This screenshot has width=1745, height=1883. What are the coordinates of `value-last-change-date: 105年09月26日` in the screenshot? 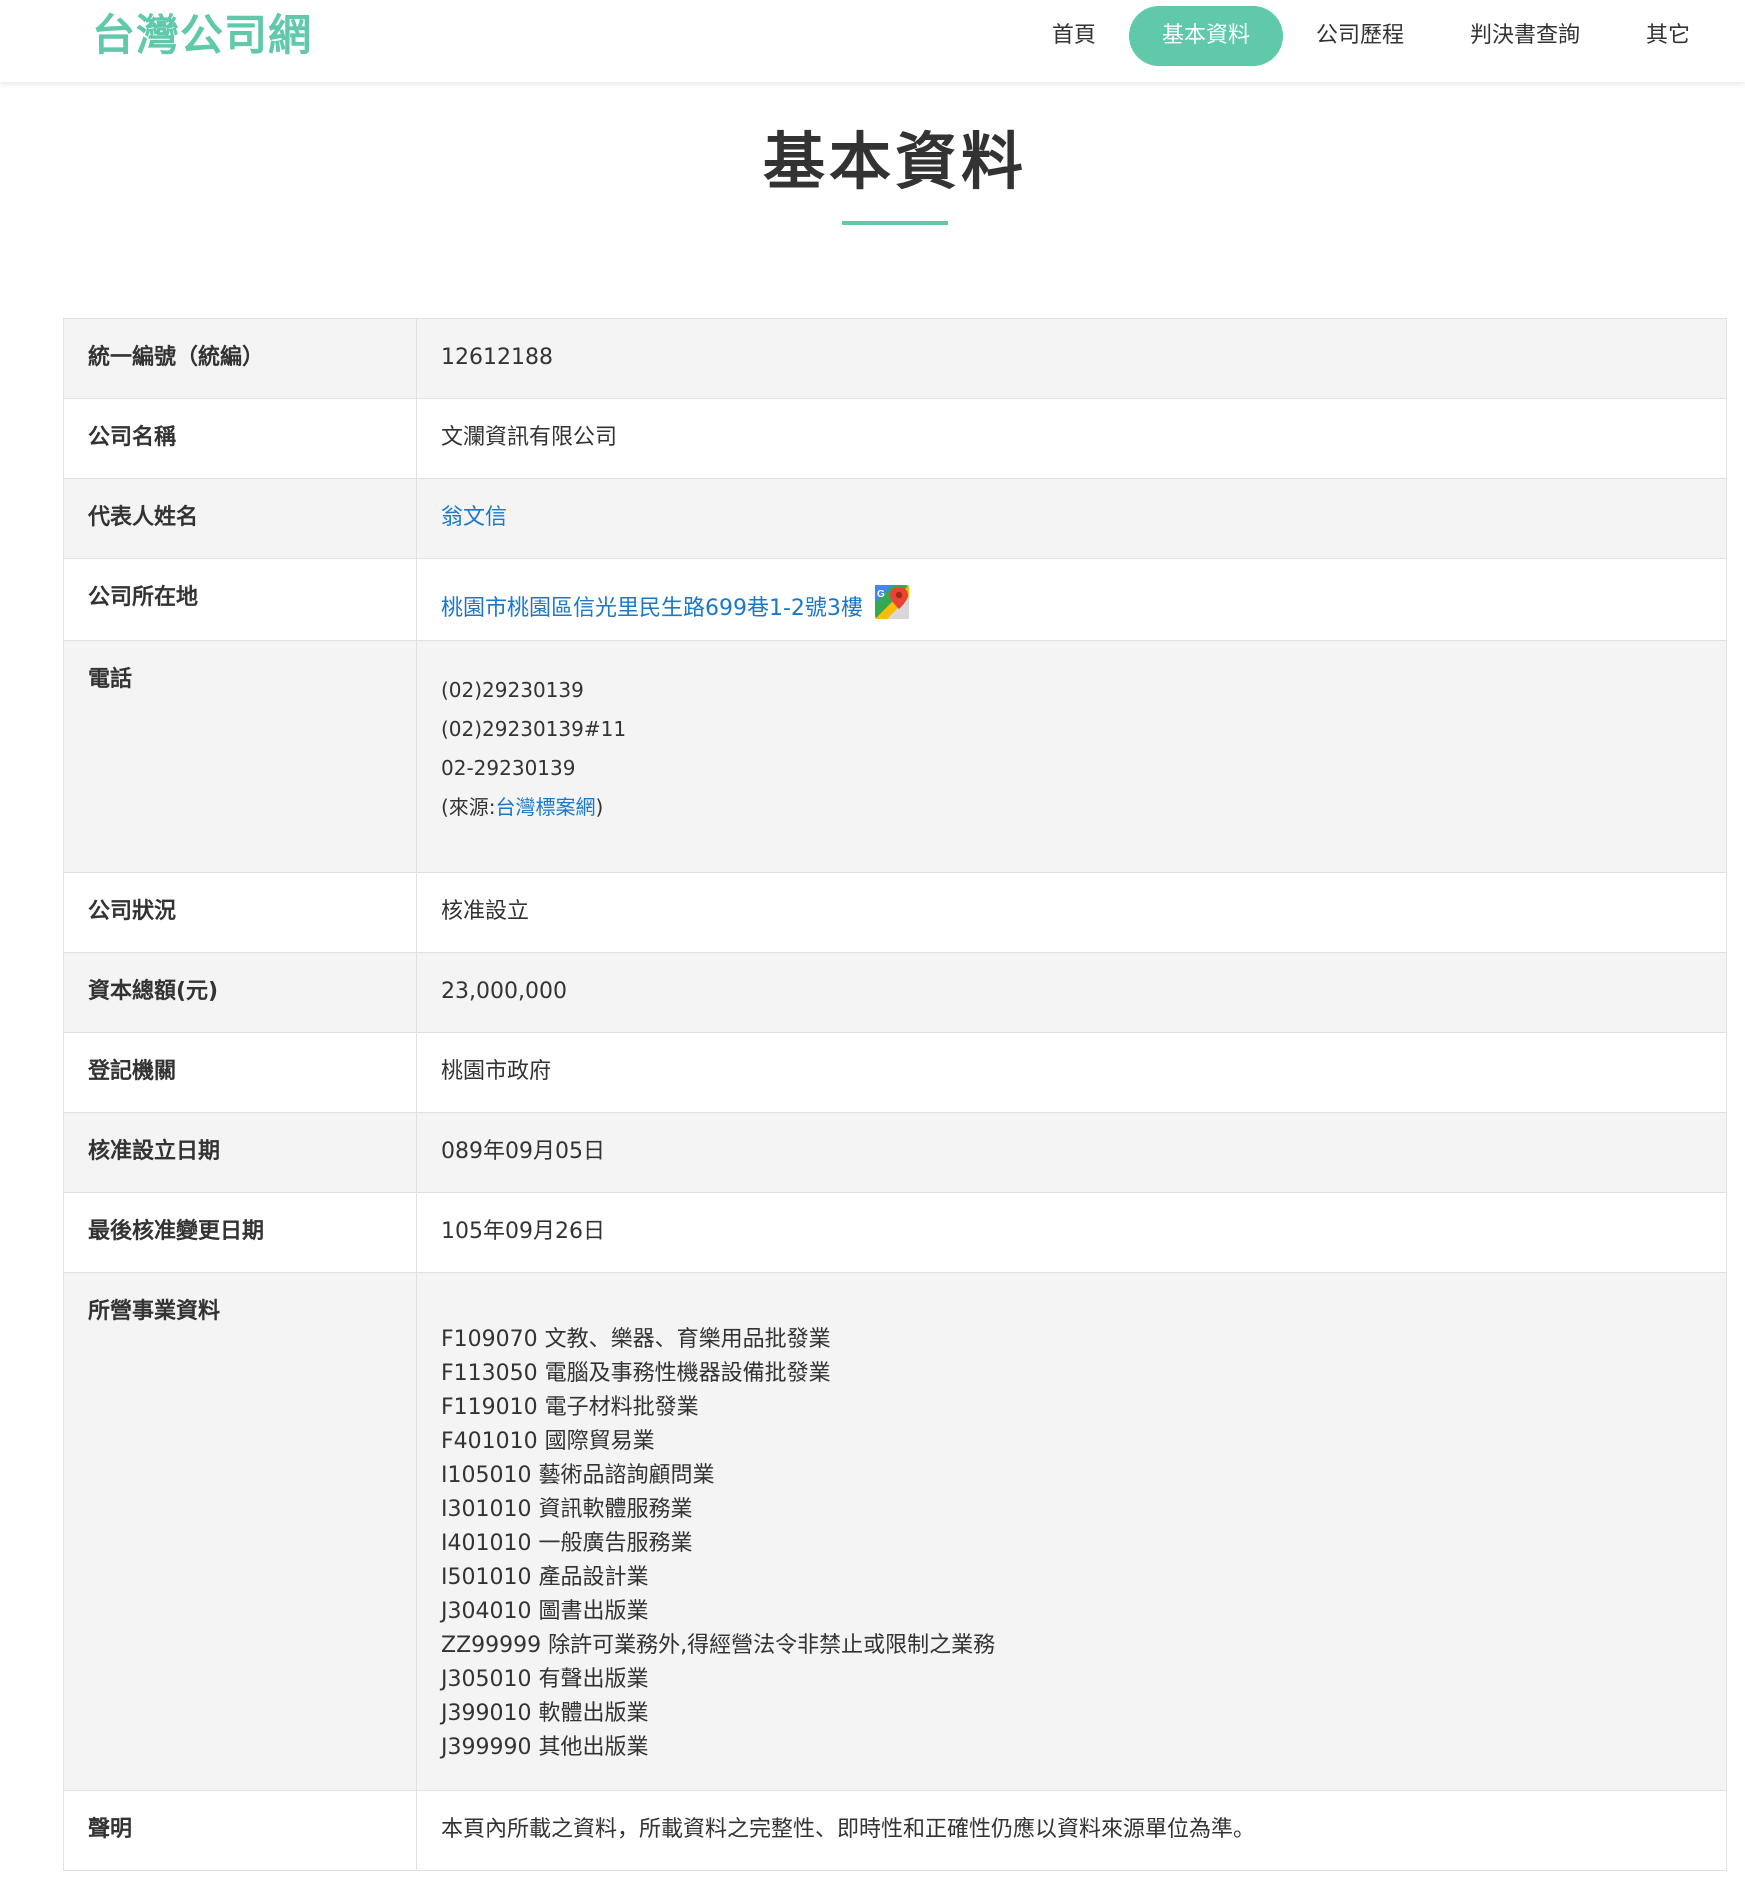 It's located at (1071, 1232).